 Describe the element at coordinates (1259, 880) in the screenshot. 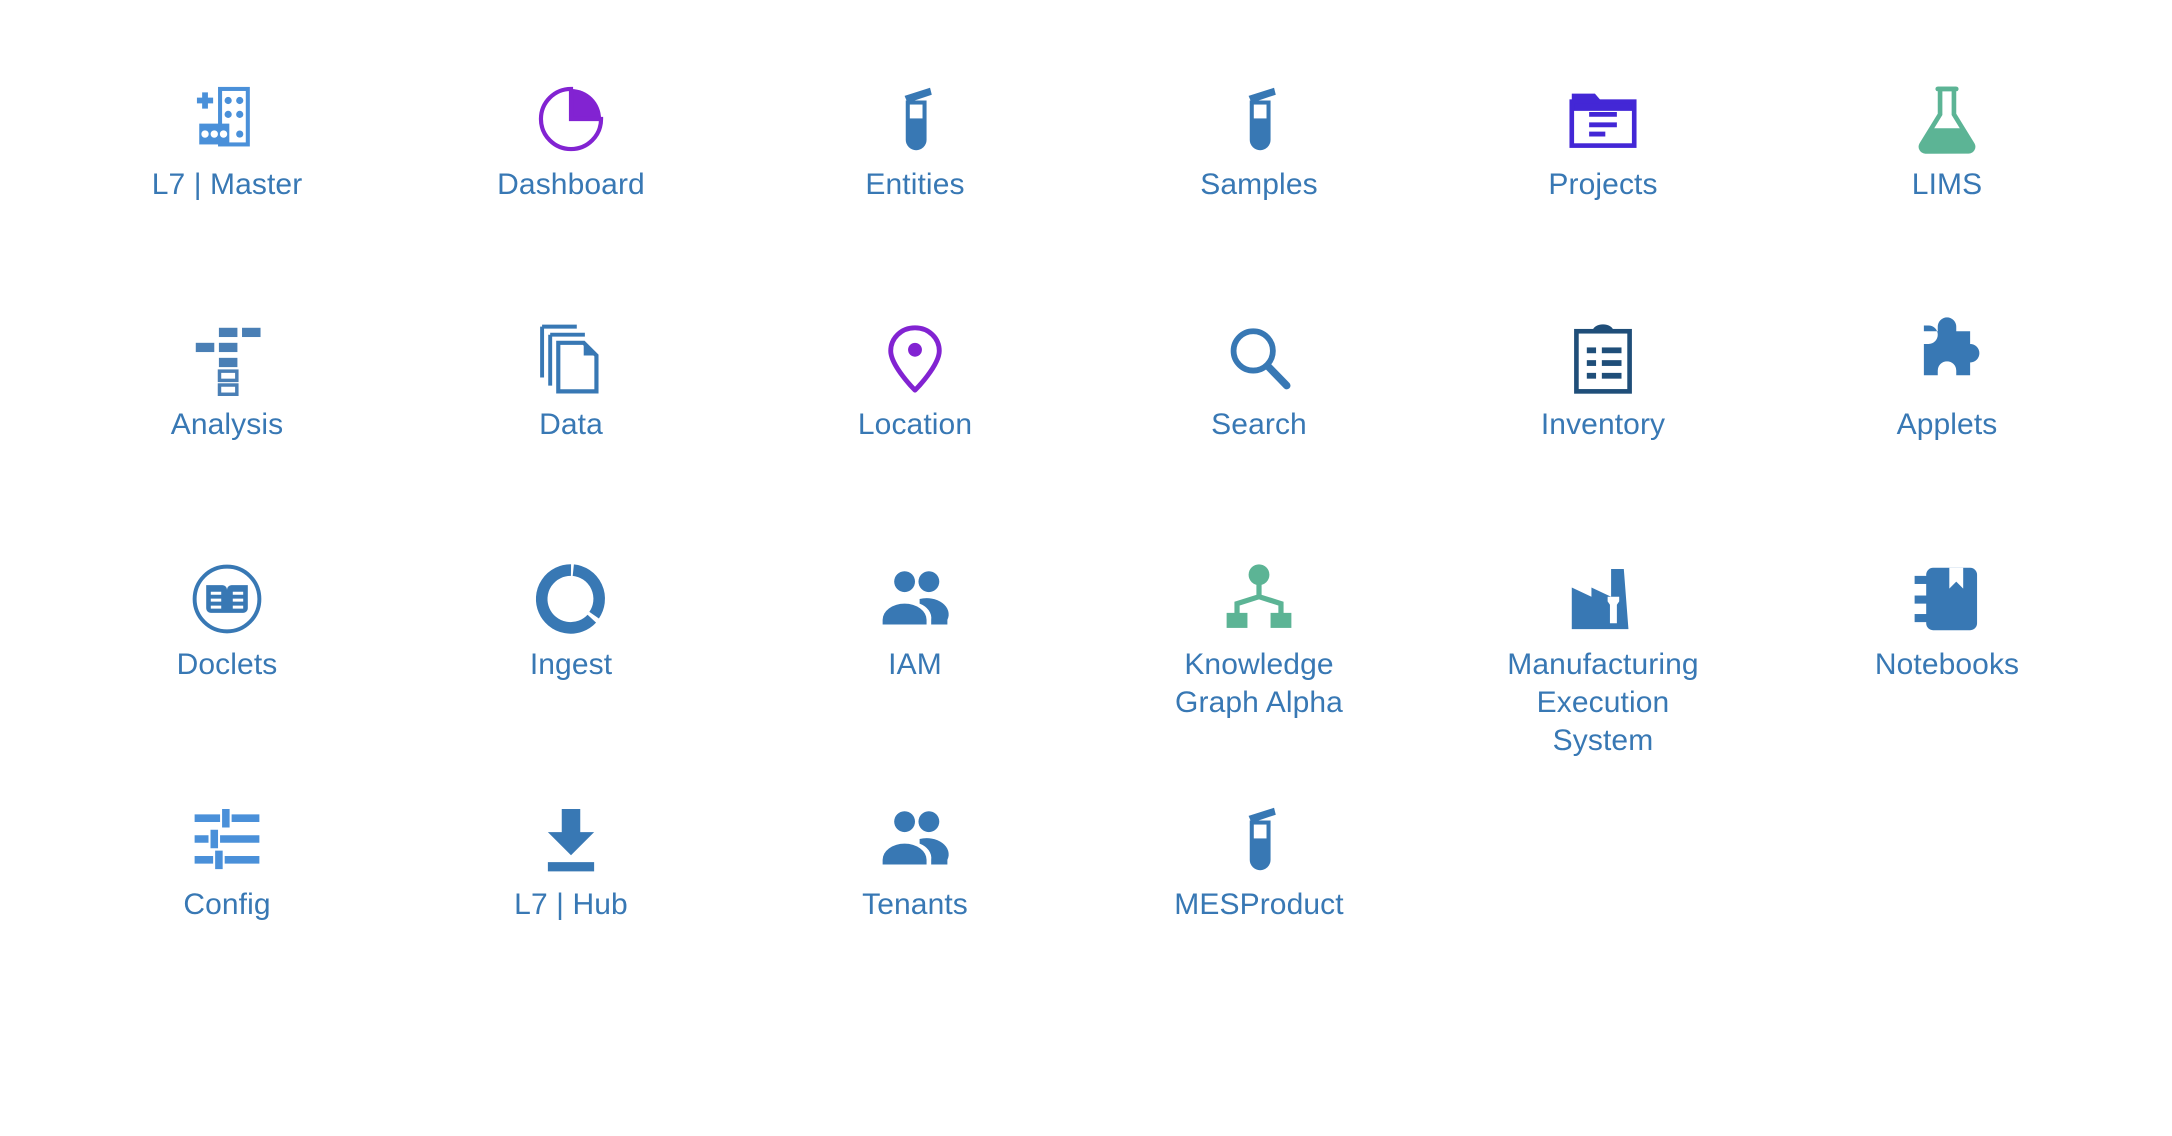

I see `app-tile-mesproduct: MESProduct` at that location.